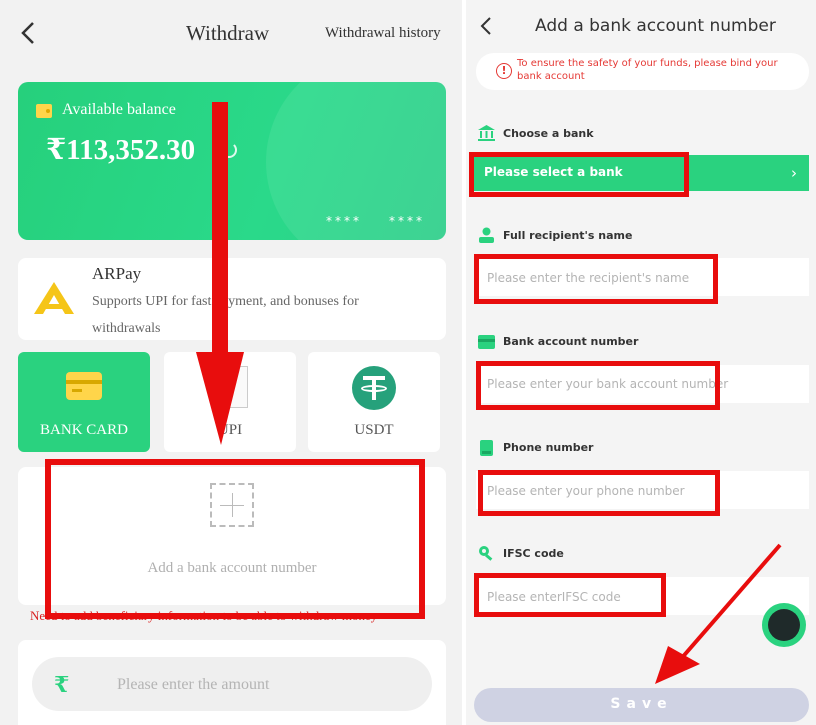 The width and height of the screenshot is (816, 725). I want to click on plus-icon, so click(232, 505).